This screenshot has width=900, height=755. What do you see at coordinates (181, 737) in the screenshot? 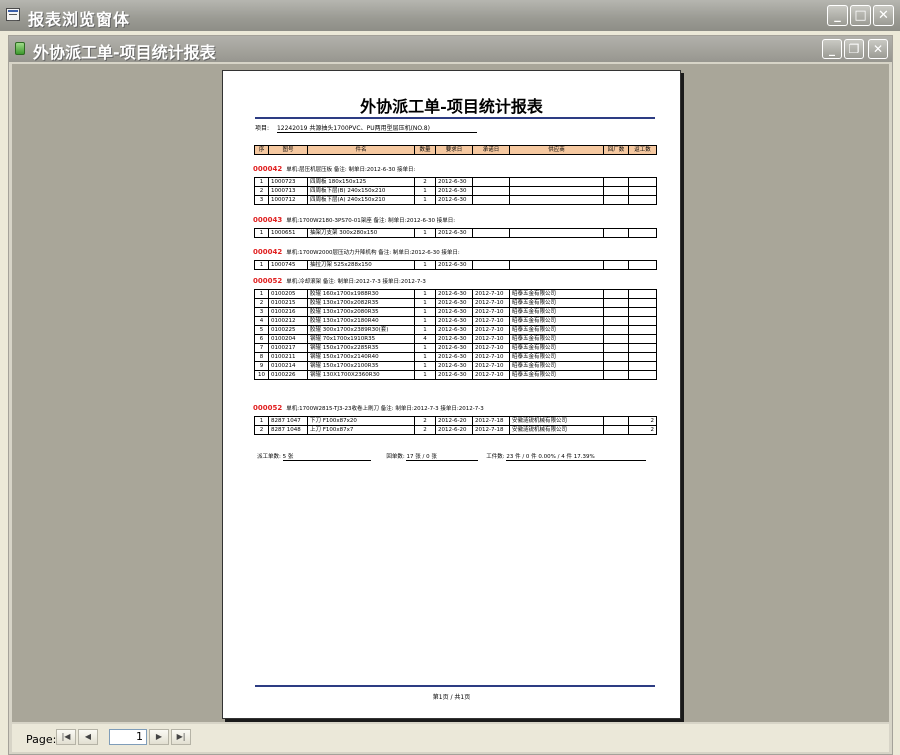
I see `last-page-button: ▶|` at bounding box center [181, 737].